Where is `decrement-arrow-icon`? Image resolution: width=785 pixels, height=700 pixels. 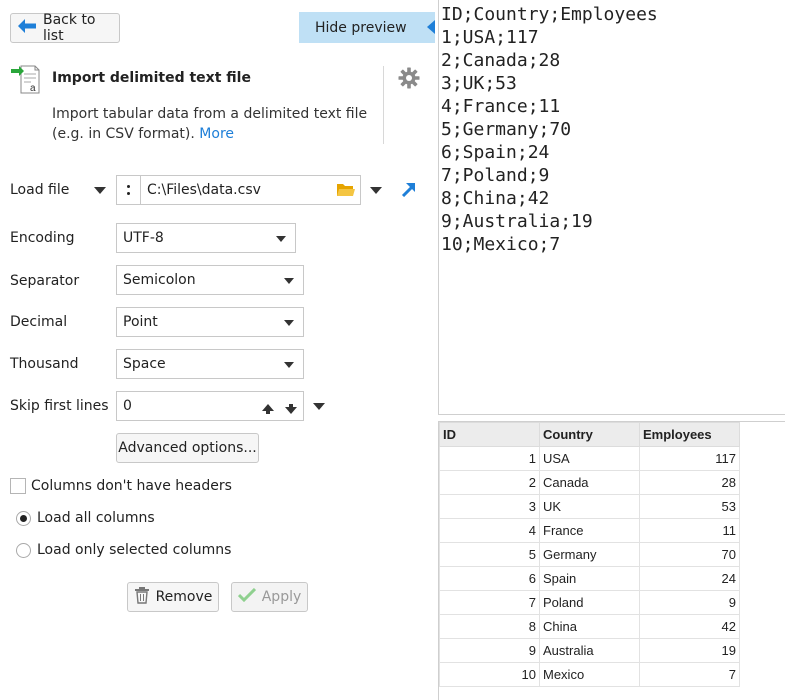 decrement-arrow-icon is located at coordinates (291, 410).